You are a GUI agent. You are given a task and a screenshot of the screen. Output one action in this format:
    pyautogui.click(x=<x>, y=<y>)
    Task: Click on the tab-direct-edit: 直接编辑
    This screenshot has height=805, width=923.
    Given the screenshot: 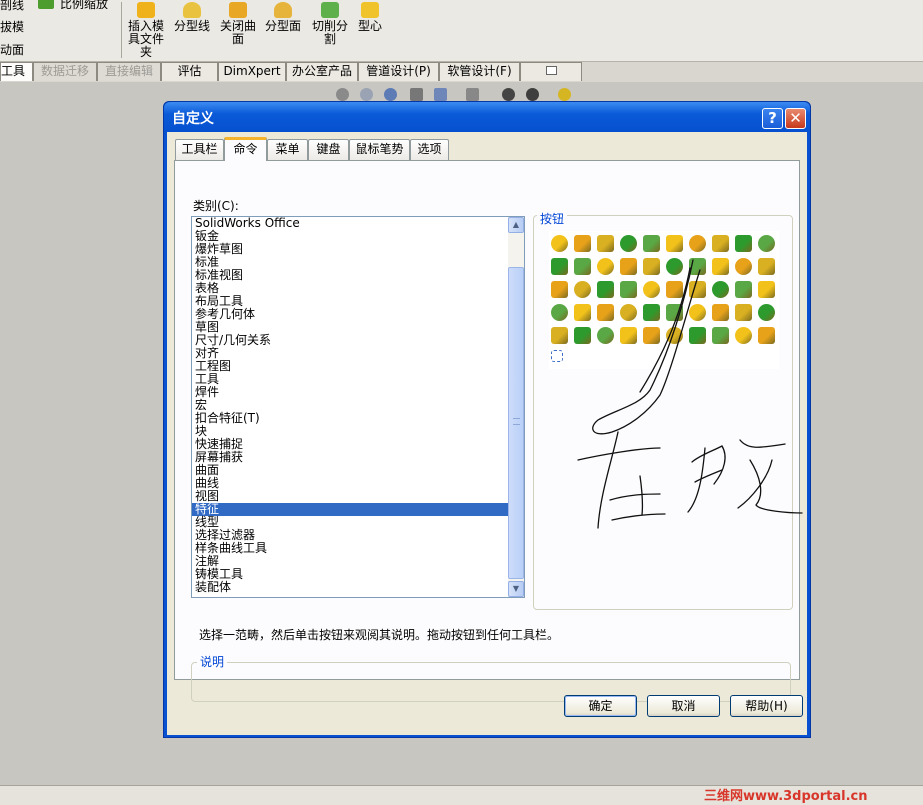 What is the action you would take?
    pyautogui.click(x=129, y=71)
    